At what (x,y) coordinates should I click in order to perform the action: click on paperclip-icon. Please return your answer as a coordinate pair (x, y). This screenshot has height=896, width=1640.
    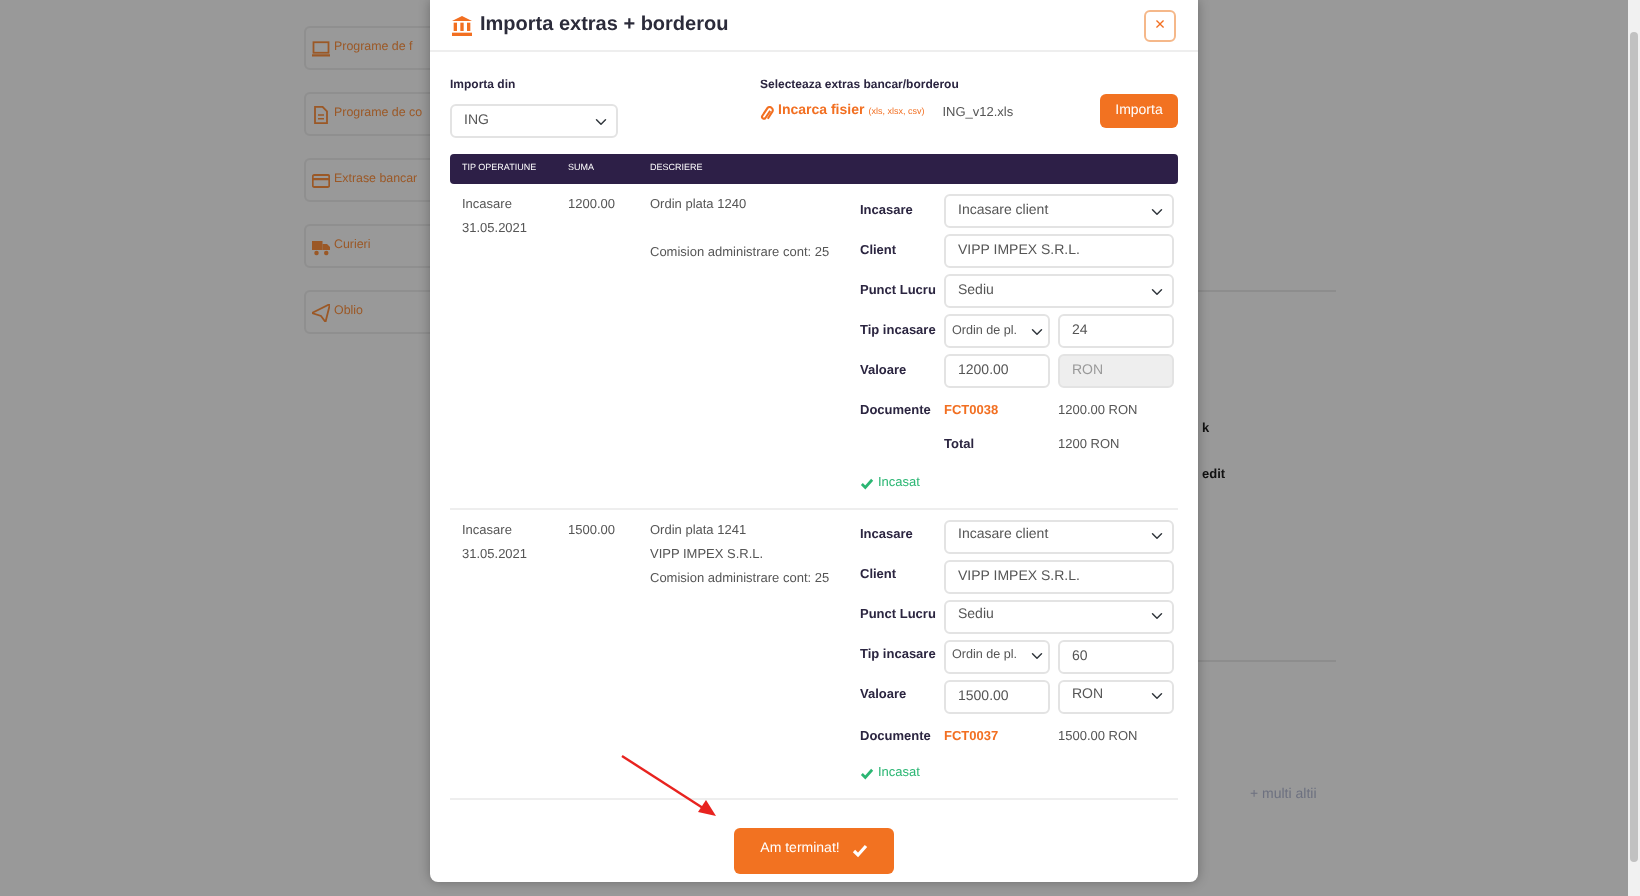
    Looking at the image, I should click on (767, 113).